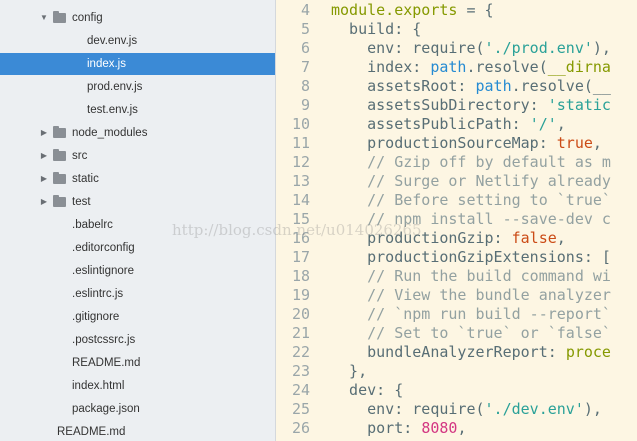  I want to click on code-token: './dev.env', so click(534, 409).